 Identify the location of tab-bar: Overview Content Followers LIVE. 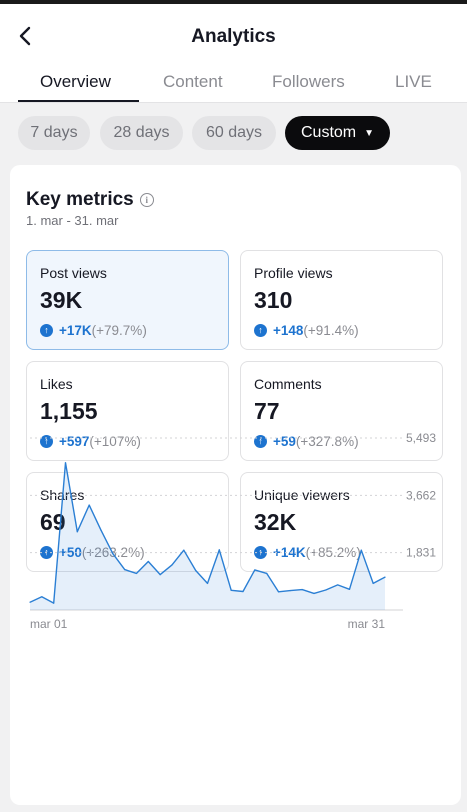
(233, 86).